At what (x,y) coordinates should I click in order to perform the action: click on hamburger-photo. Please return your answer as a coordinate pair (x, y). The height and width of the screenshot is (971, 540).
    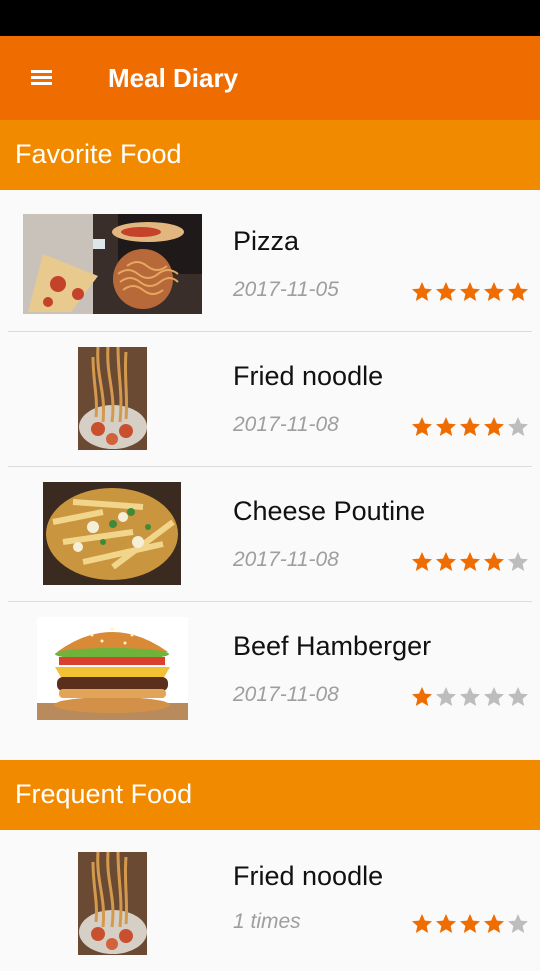
    Looking at the image, I should click on (112, 668).